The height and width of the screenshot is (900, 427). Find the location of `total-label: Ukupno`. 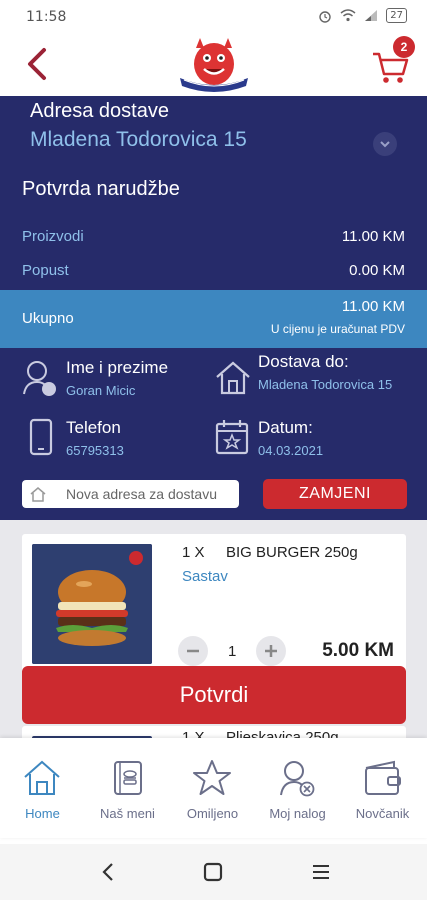

total-label: Ukupno is located at coordinates (48, 318).